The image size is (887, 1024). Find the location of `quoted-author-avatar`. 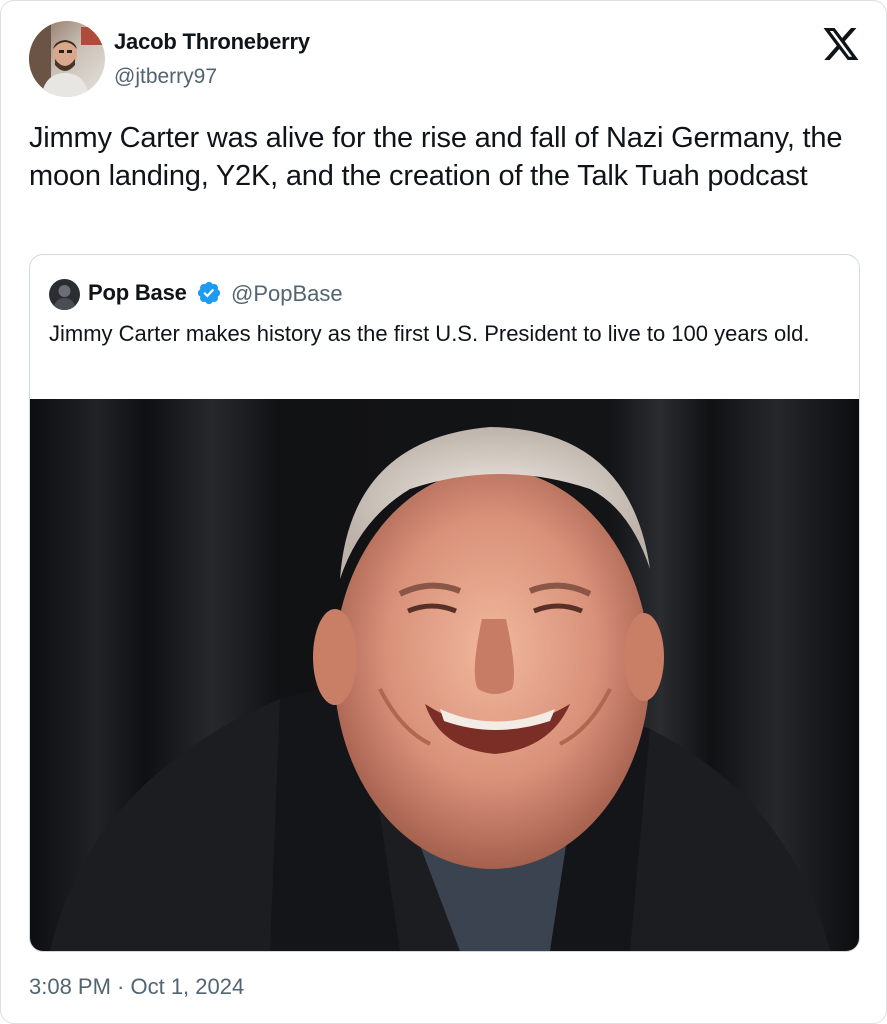

quoted-author-avatar is located at coordinates (64, 294).